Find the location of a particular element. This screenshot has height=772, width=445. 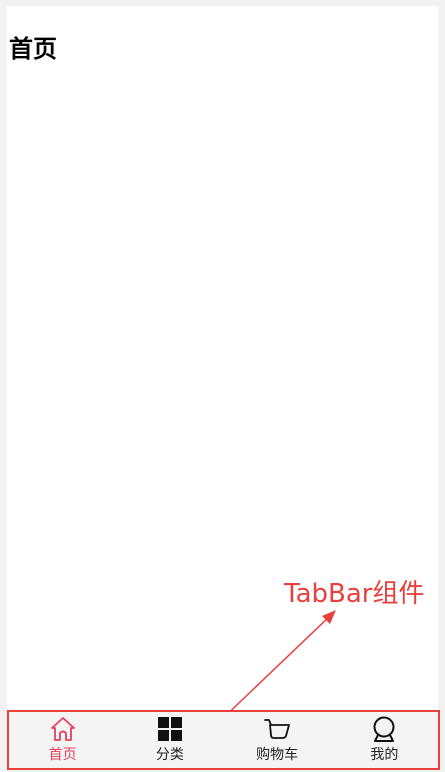

home-icon is located at coordinates (62, 729).